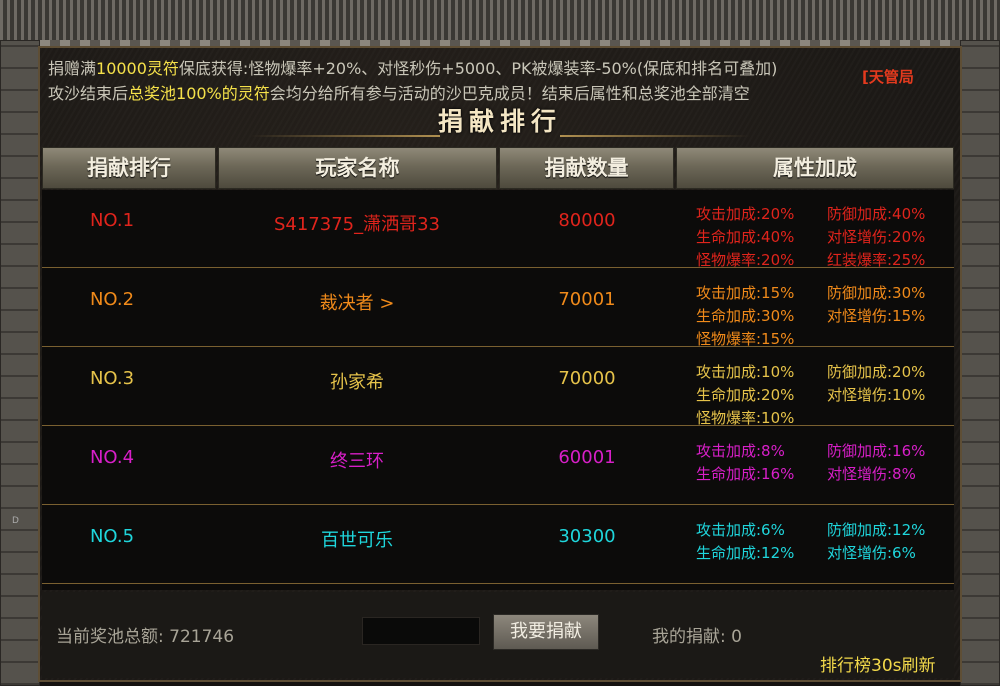  I want to click on attr-item: 生命加成:16%, so click(745, 474).